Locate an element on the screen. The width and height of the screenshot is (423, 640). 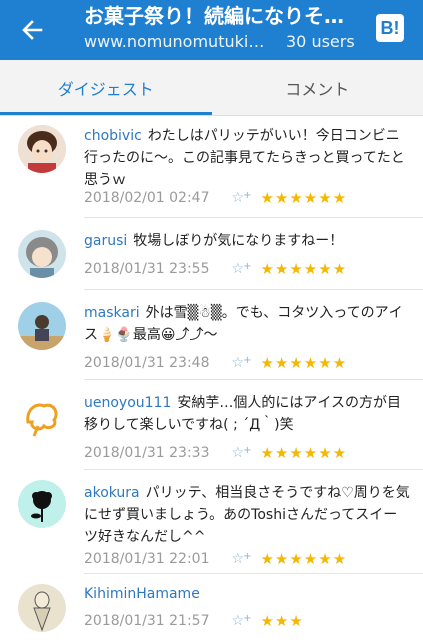
arrow-left-icon is located at coordinates (32, 30).